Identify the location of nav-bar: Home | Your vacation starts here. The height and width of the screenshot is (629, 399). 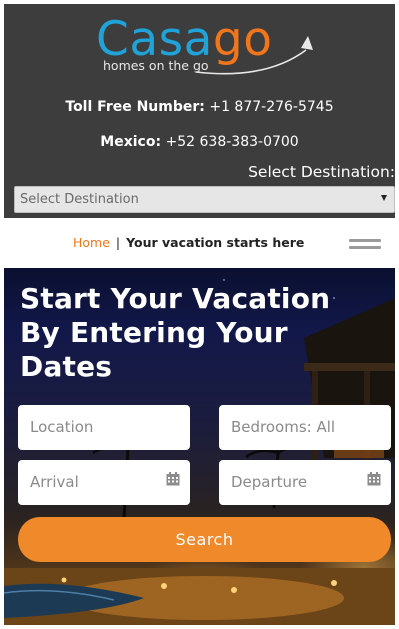
(199, 243).